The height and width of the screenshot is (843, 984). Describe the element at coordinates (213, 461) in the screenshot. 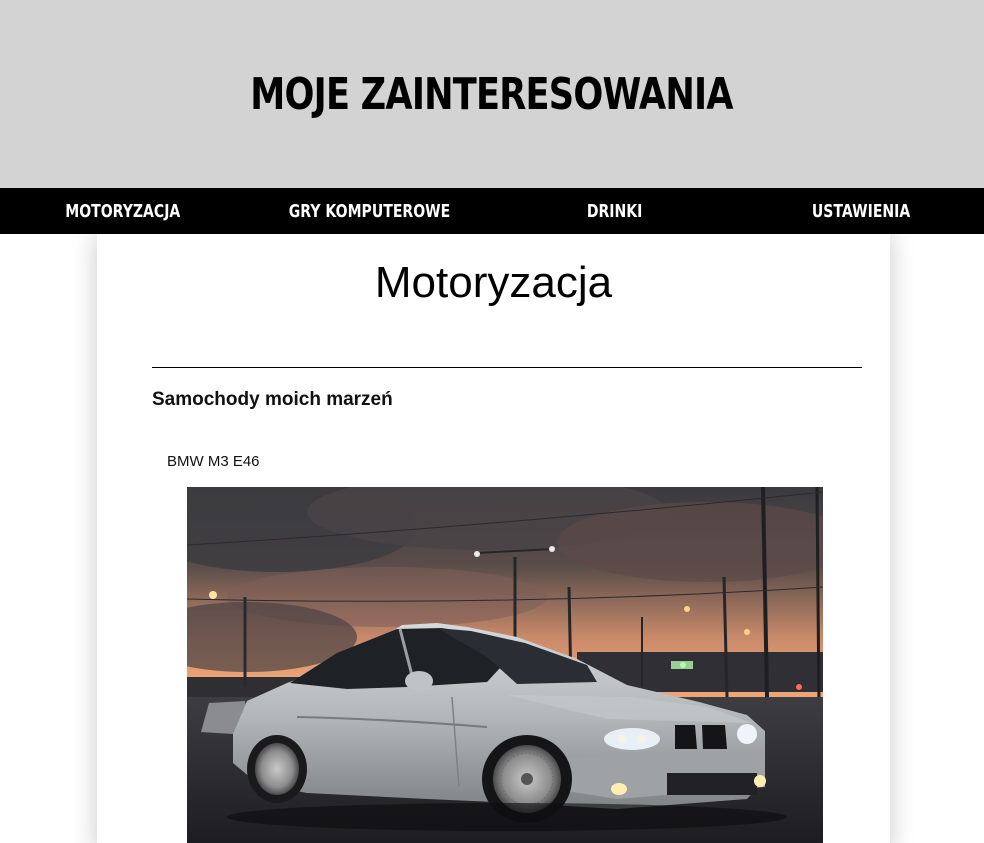

I see `car-label: BMW M3 E46` at that location.